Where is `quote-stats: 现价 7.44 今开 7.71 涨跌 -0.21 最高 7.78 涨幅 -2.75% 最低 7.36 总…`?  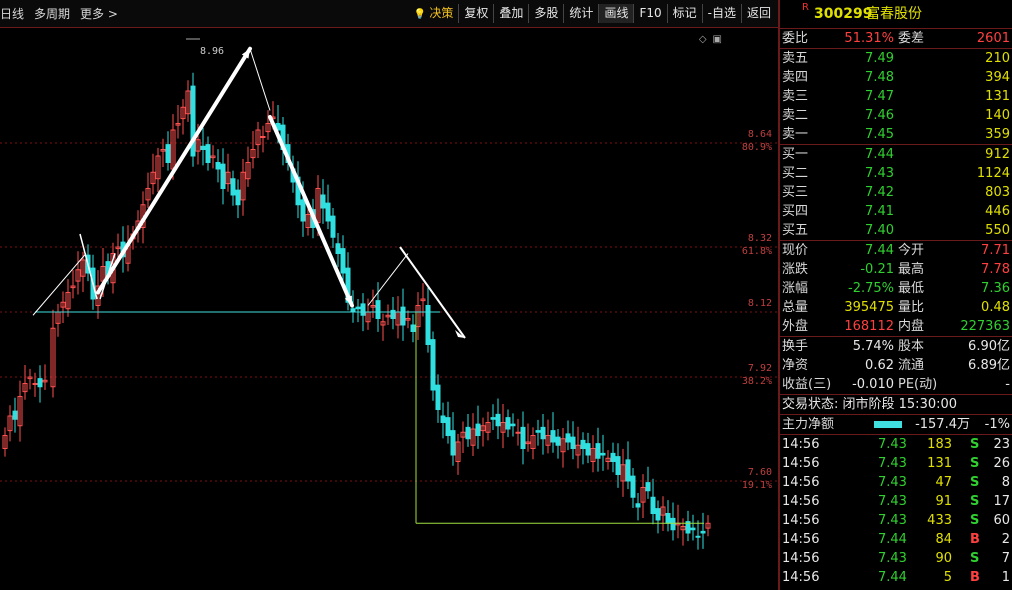
quote-stats: 现价 7.44 今开 7.71 涨跌 -0.21 最高 7.78 涨幅 -2.75% 最低 7.36 总… is located at coordinates (896, 289).